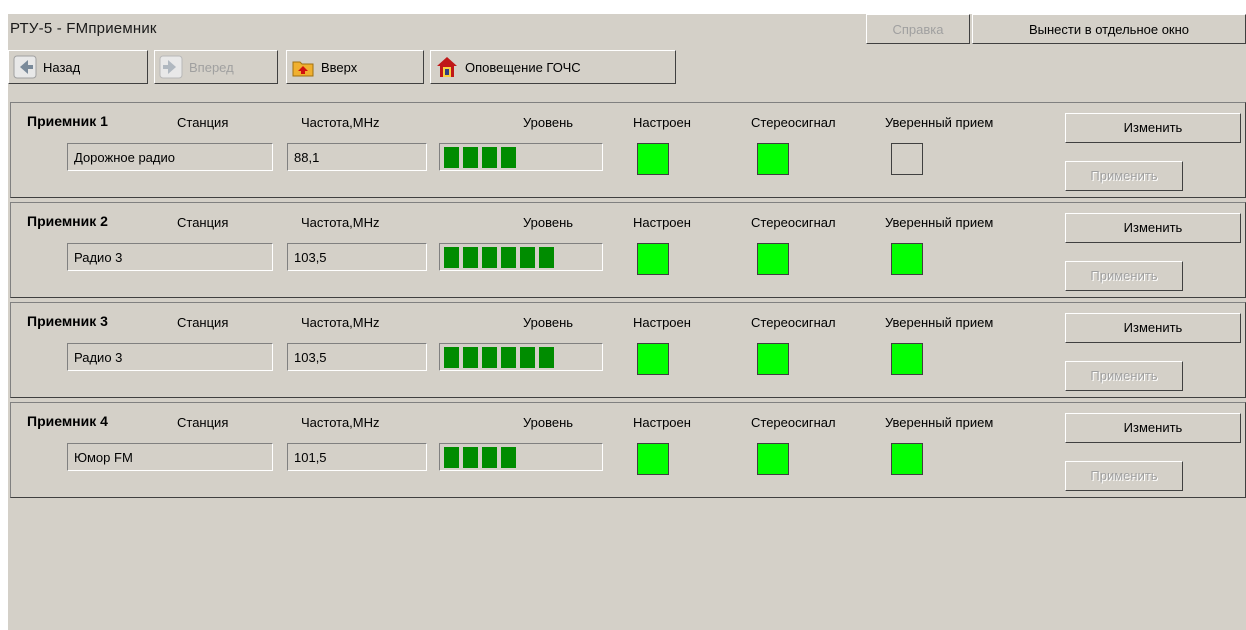  Describe the element at coordinates (303, 67) in the screenshot. I see `folder-up-icon` at that location.